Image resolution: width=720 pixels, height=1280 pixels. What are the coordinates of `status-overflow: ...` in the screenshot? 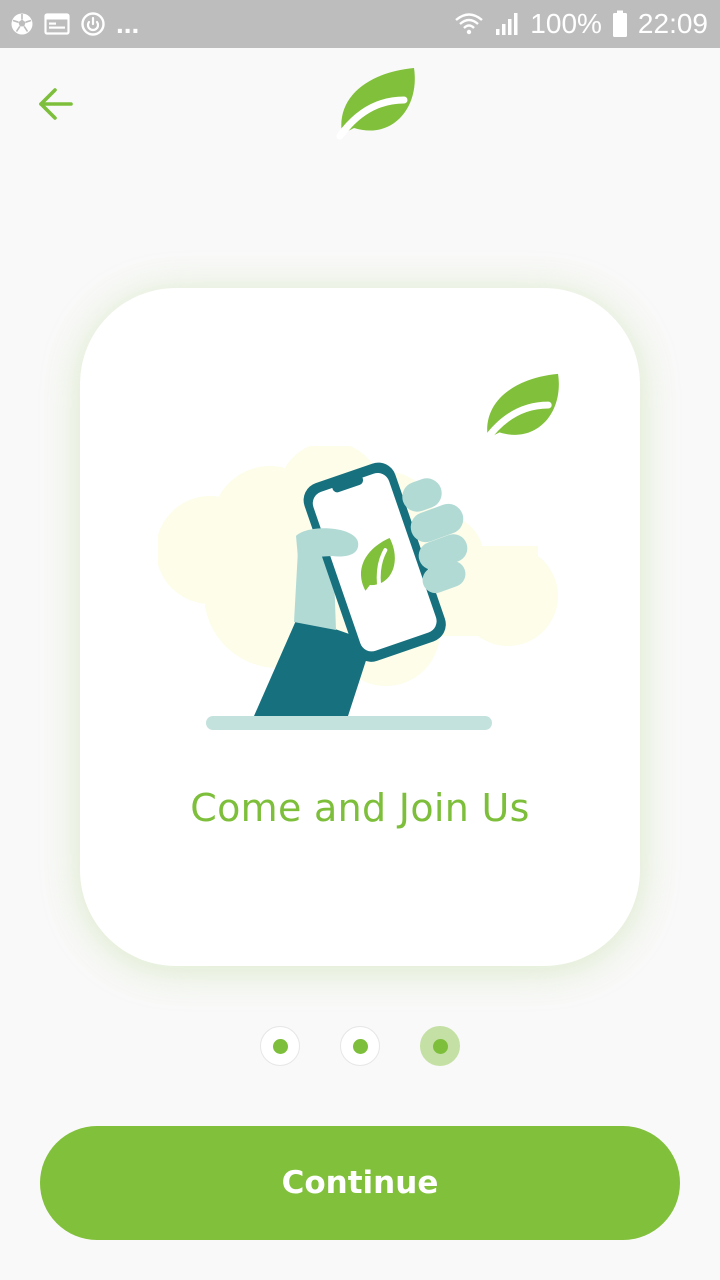 It's located at (128, 23).